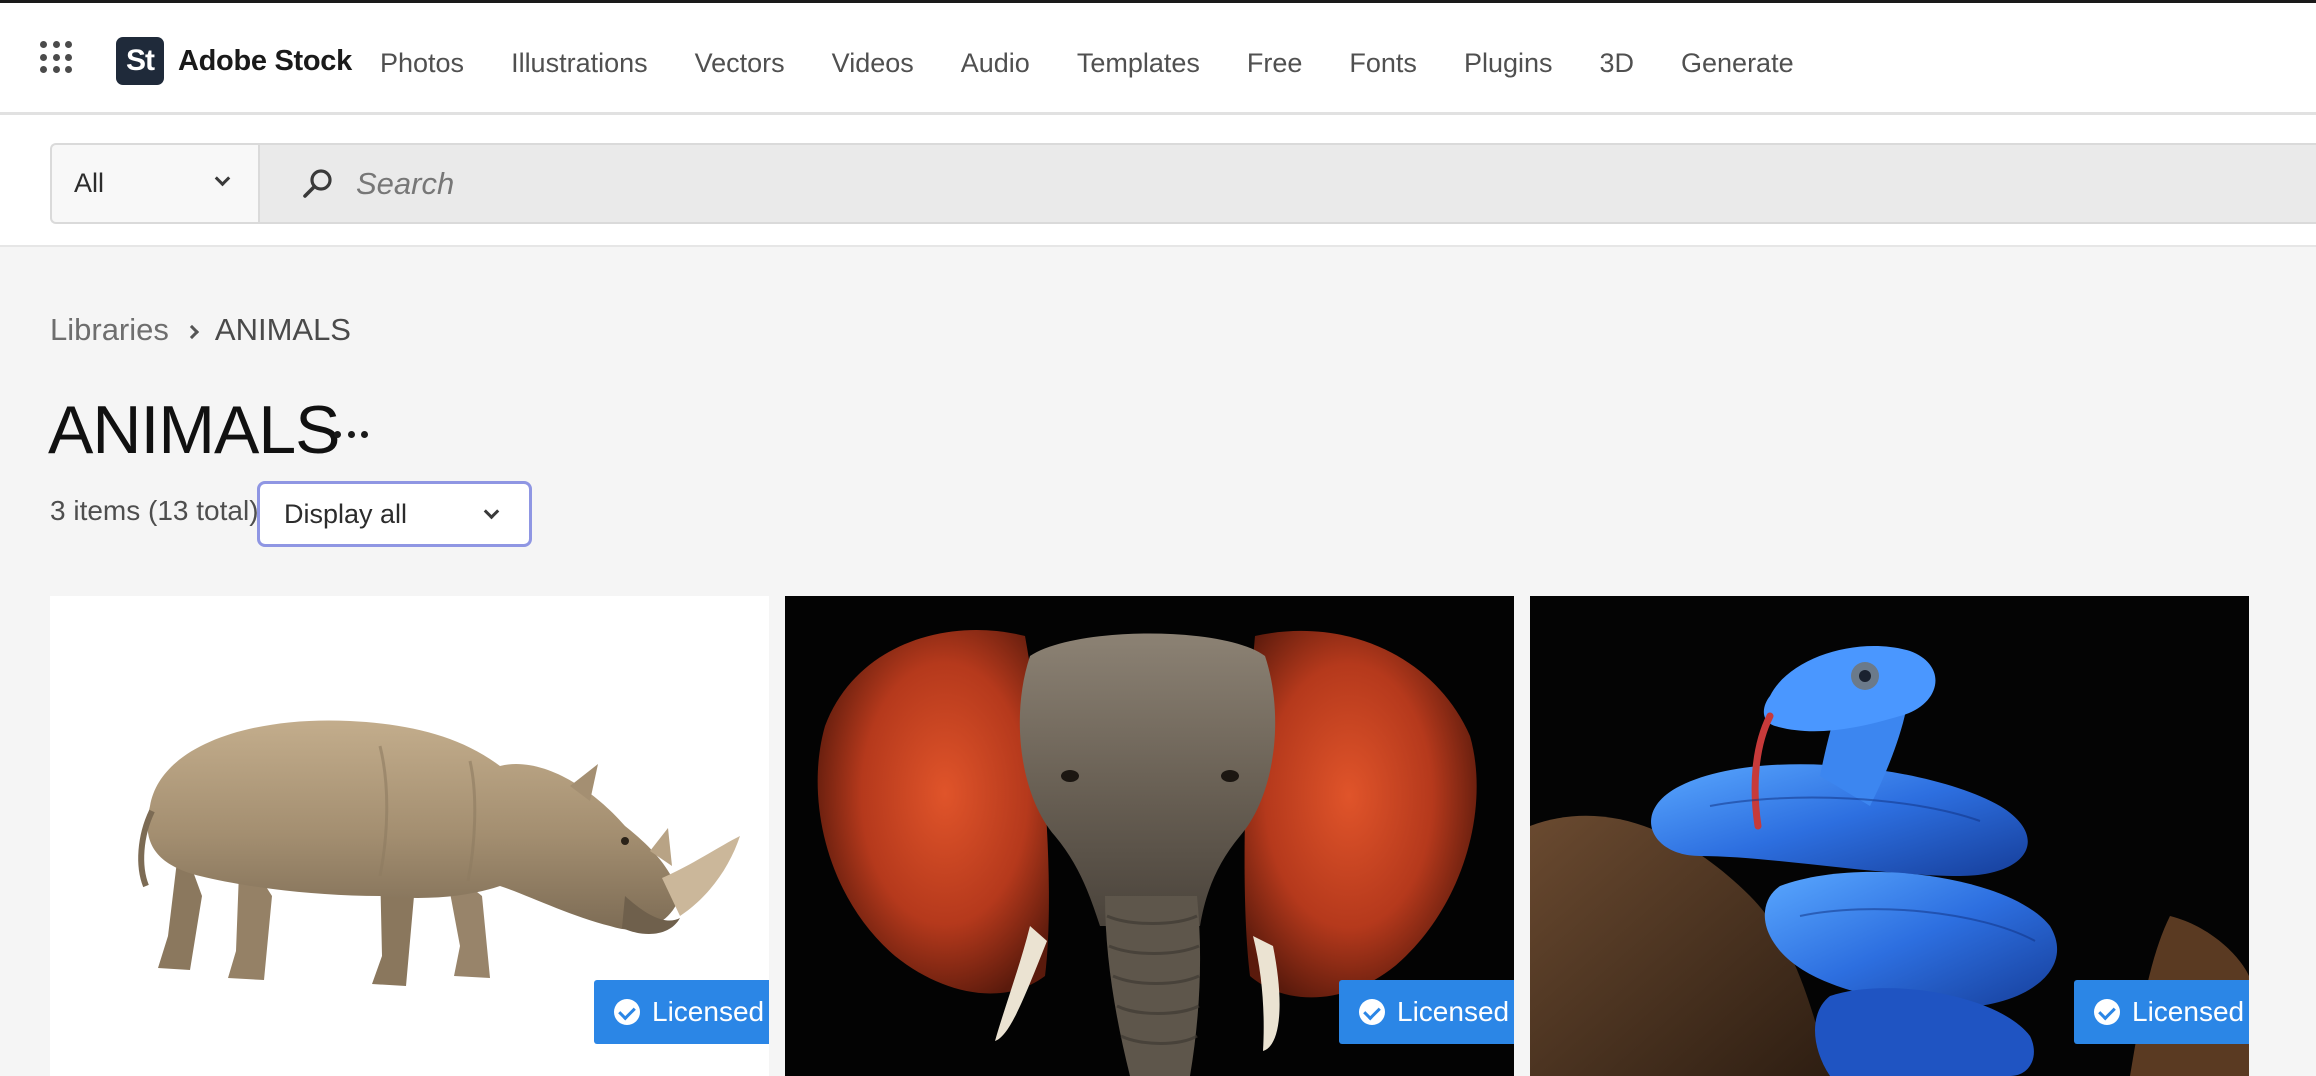 This screenshot has height=1076, width=2316. Describe the element at coordinates (109, 330) in the screenshot. I see `breadcrumb-libraries-link: Libraries` at that location.